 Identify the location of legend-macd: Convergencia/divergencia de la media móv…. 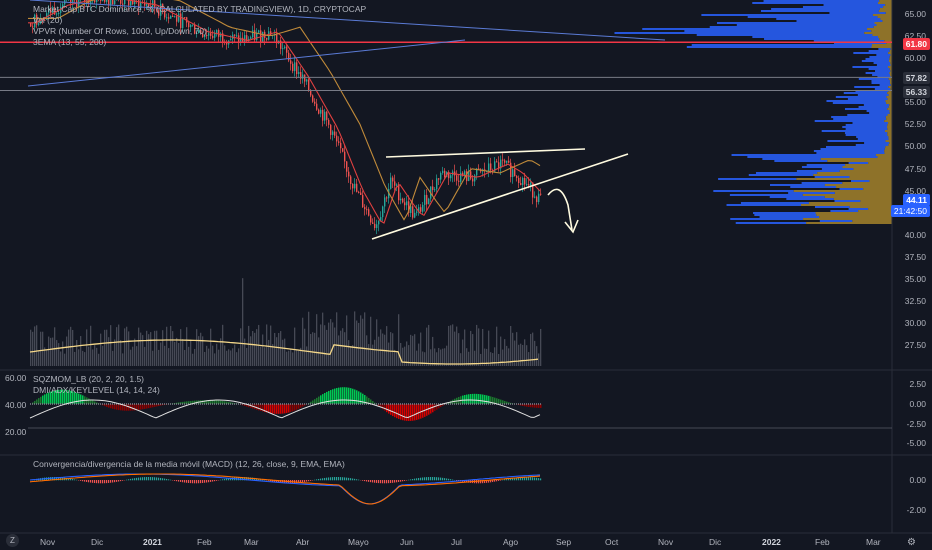
(189, 464).